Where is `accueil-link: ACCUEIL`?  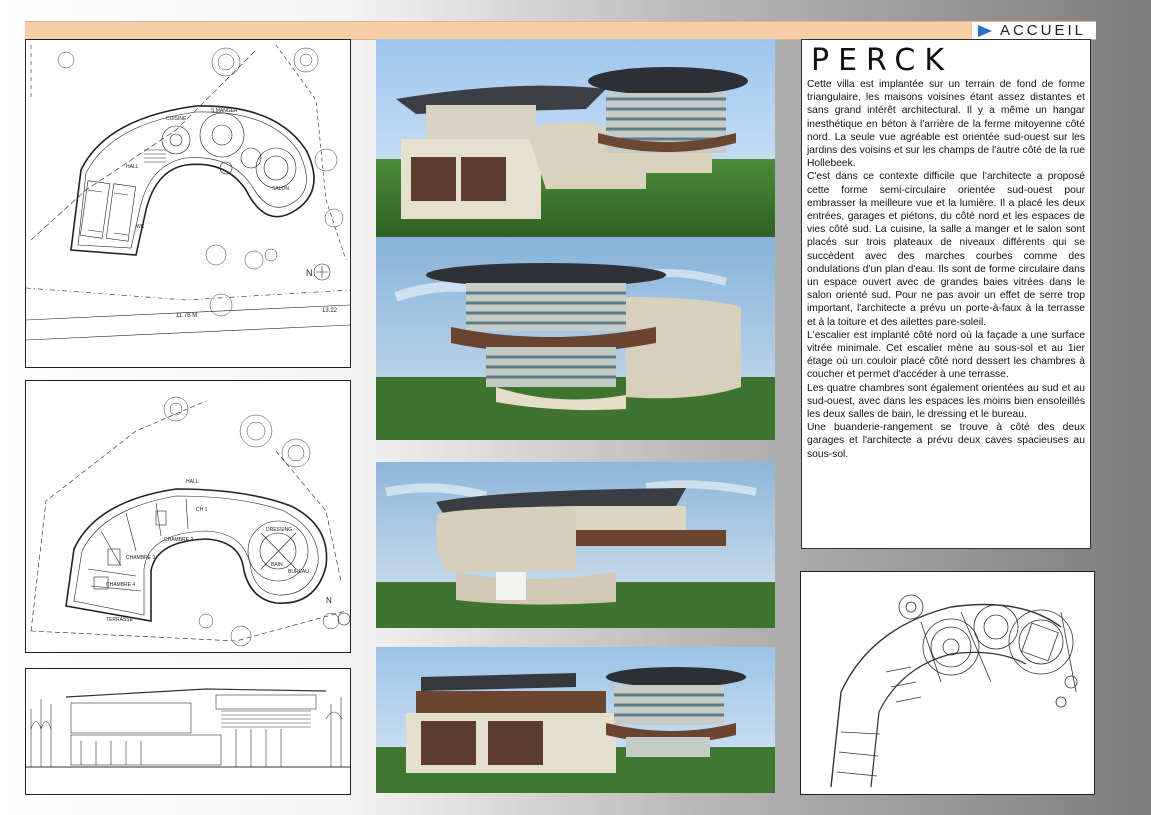 accueil-link: ACCUEIL is located at coordinates (1033, 30).